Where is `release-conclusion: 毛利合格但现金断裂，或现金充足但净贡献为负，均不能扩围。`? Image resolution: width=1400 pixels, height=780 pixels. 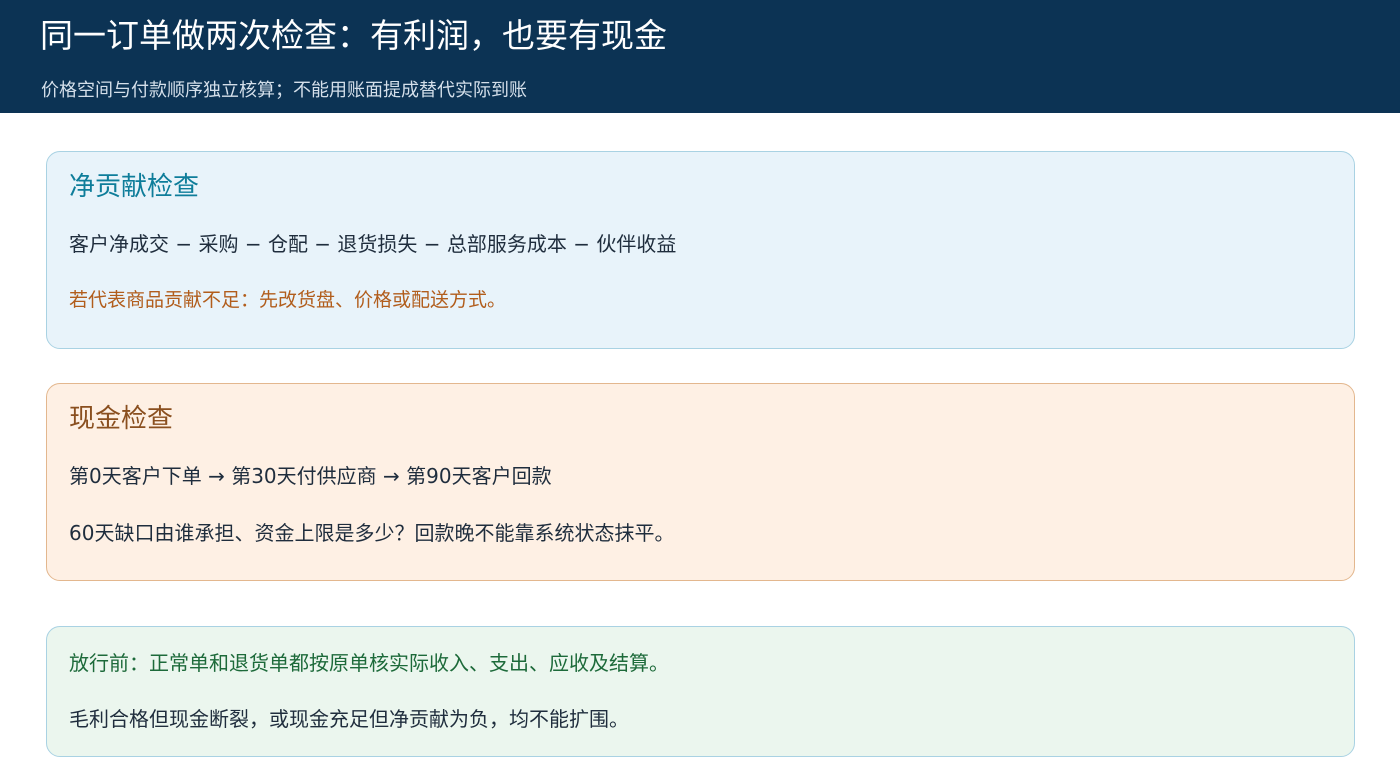 release-conclusion: 毛利合格但现金断裂，或现金充足但净贡献为负，均不能扩围。 is located at coordinates (349, 719).